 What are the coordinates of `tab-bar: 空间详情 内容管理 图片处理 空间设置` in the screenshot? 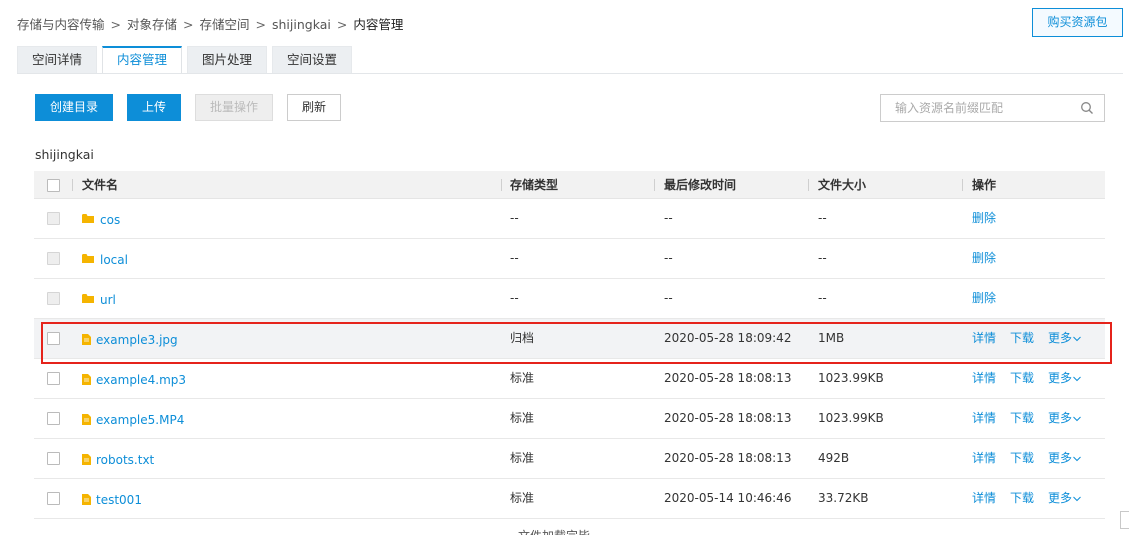 It's located at (187, 60).